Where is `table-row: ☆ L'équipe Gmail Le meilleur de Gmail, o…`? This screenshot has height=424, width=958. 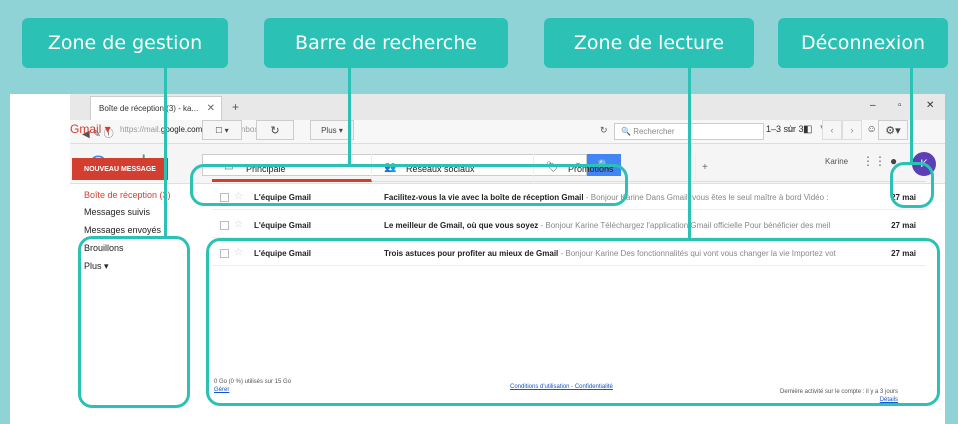
table-row: ☆ L'équipe Gmail Le meilleur de Gmail, o… is located at coordinates (569, 226).